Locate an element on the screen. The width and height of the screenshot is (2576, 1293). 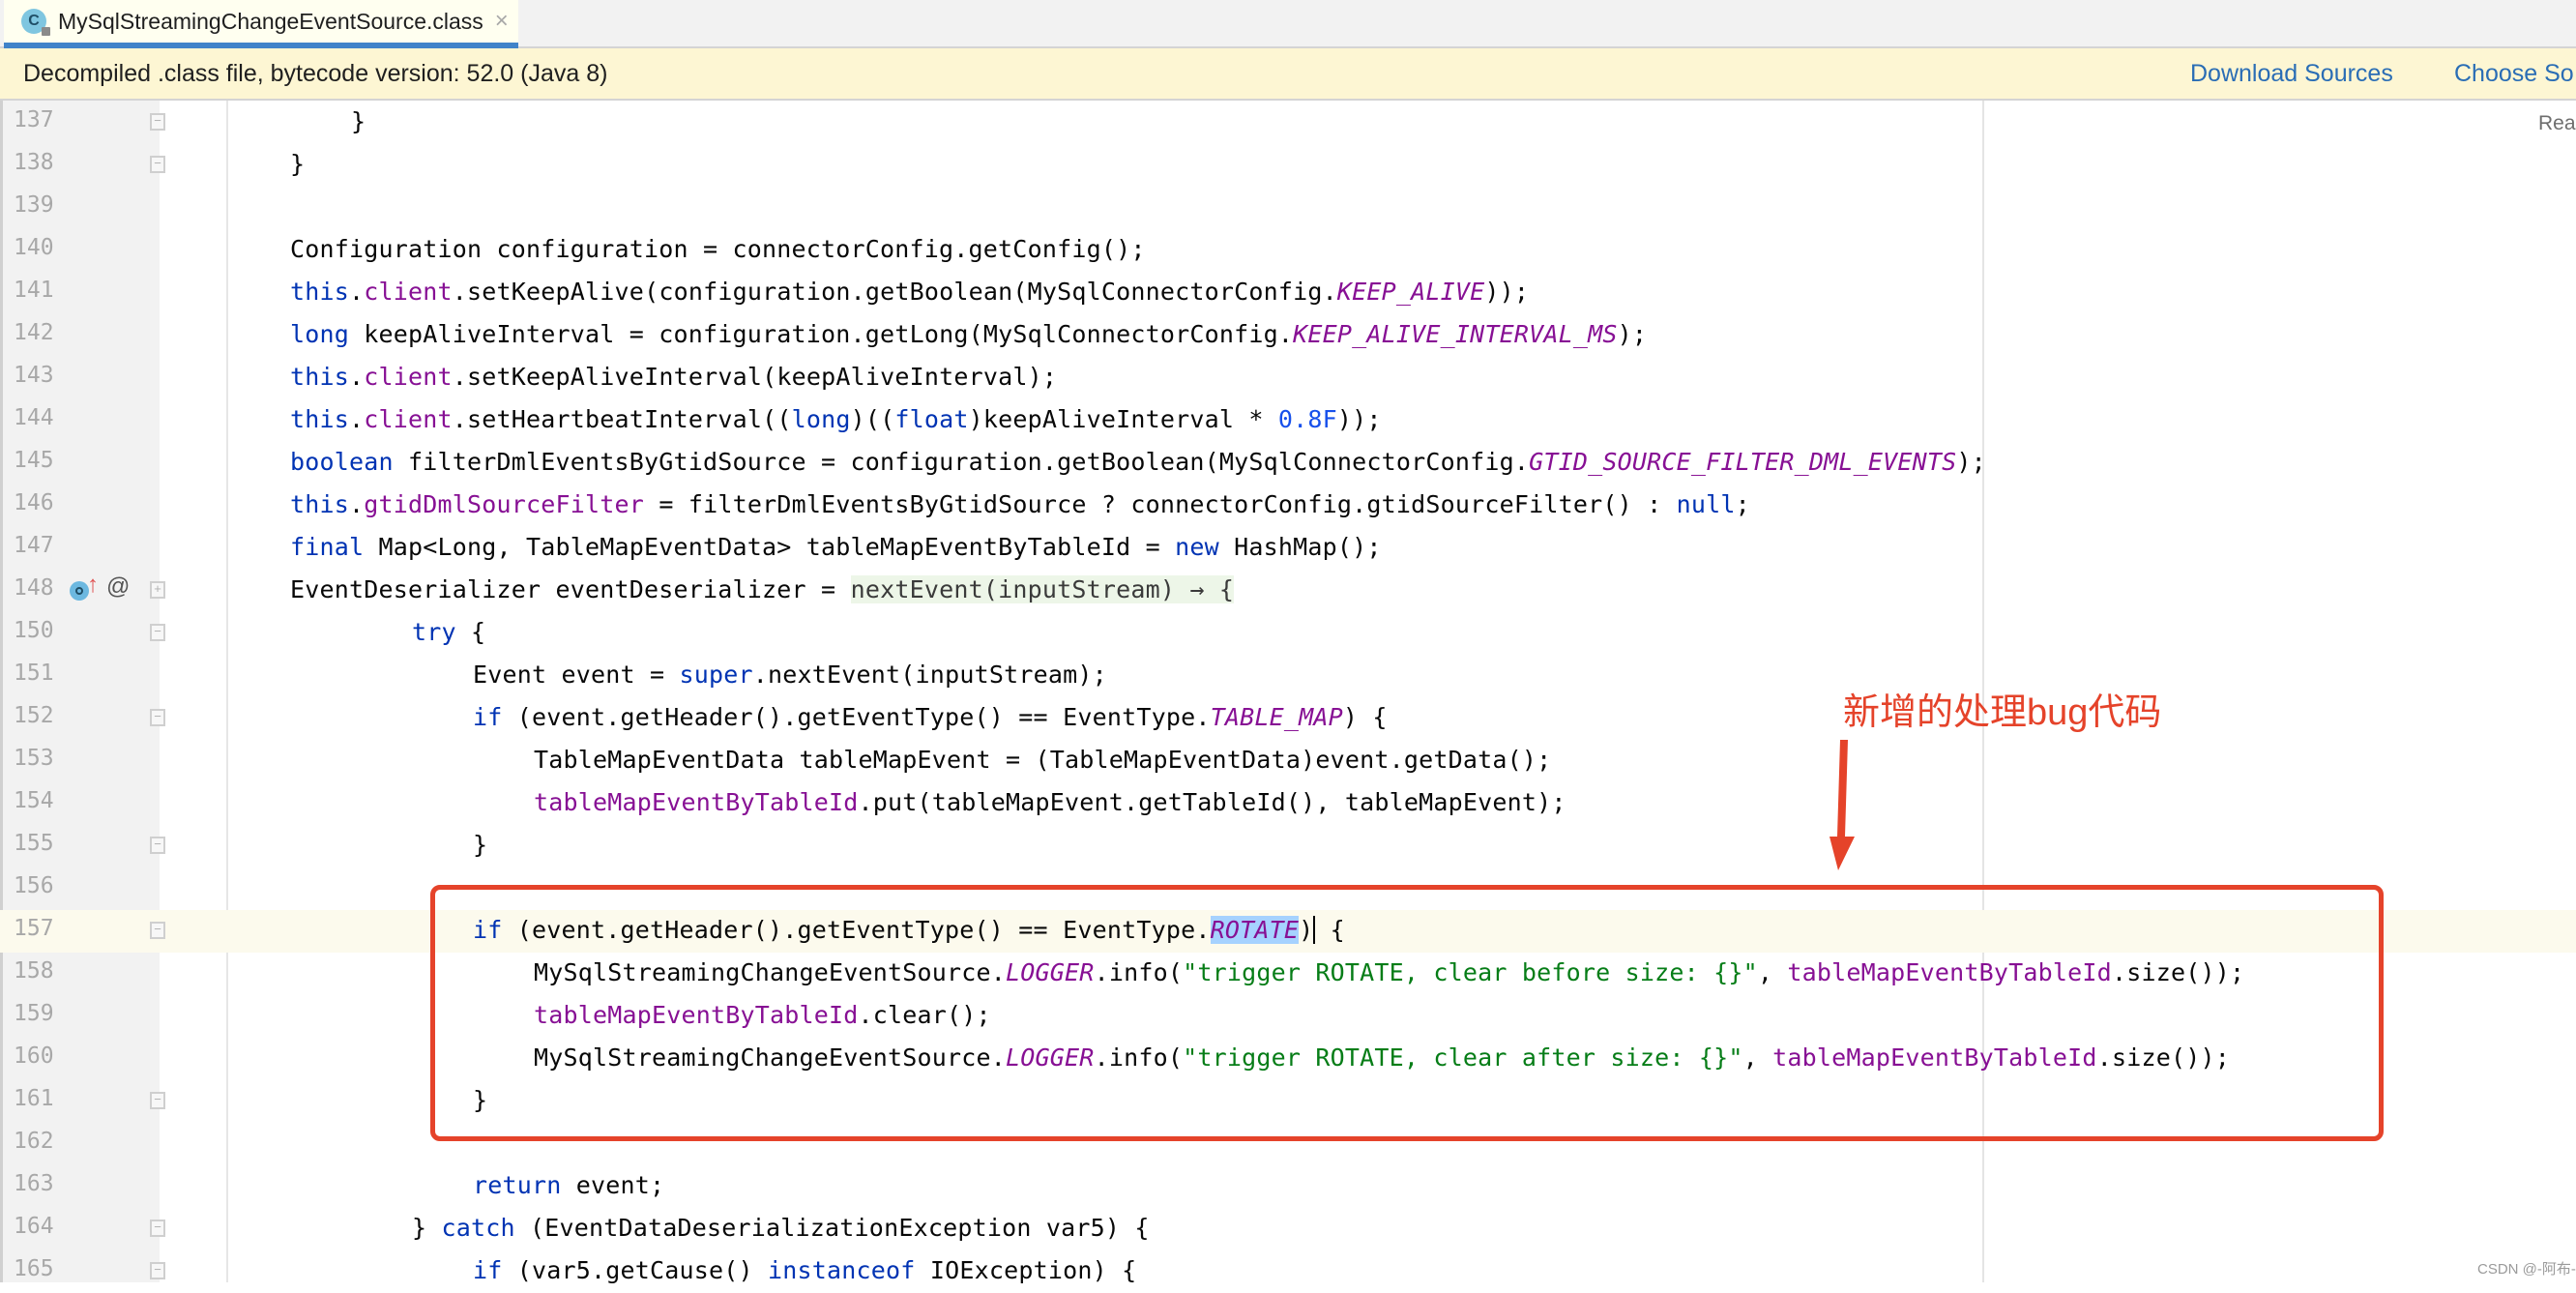
line-number: 165 is located at coordinates (34, 1268).